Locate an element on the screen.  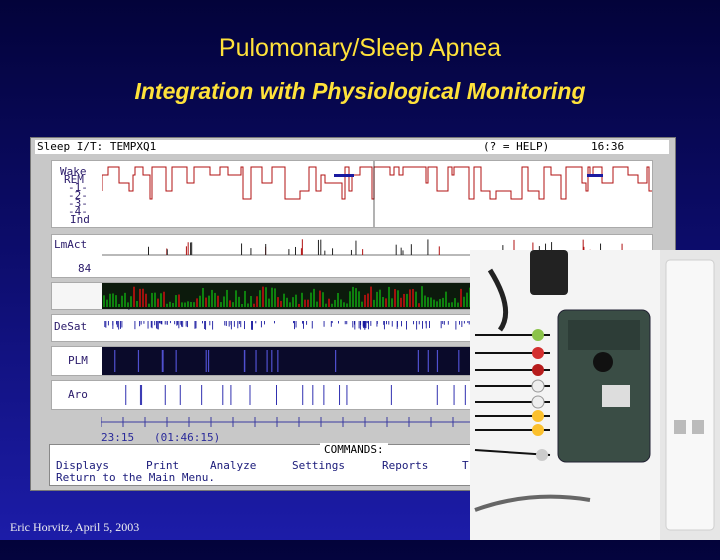
elapsed-time: (01:46:15) is located at coordinates (187, 437).